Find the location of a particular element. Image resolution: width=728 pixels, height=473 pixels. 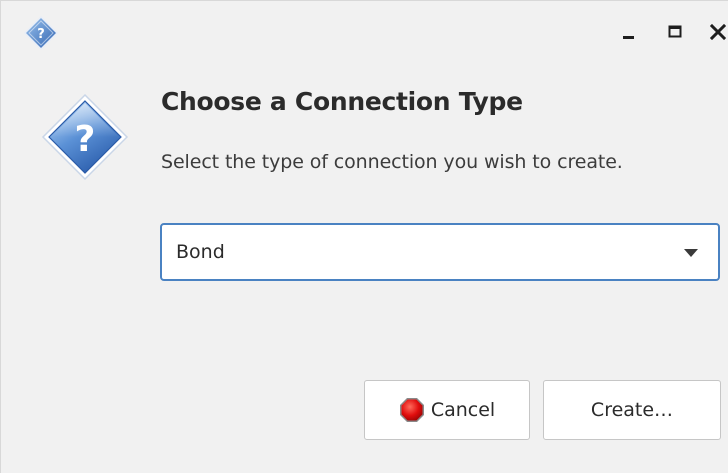

maximize-icon is located at coordinates (675, 31).